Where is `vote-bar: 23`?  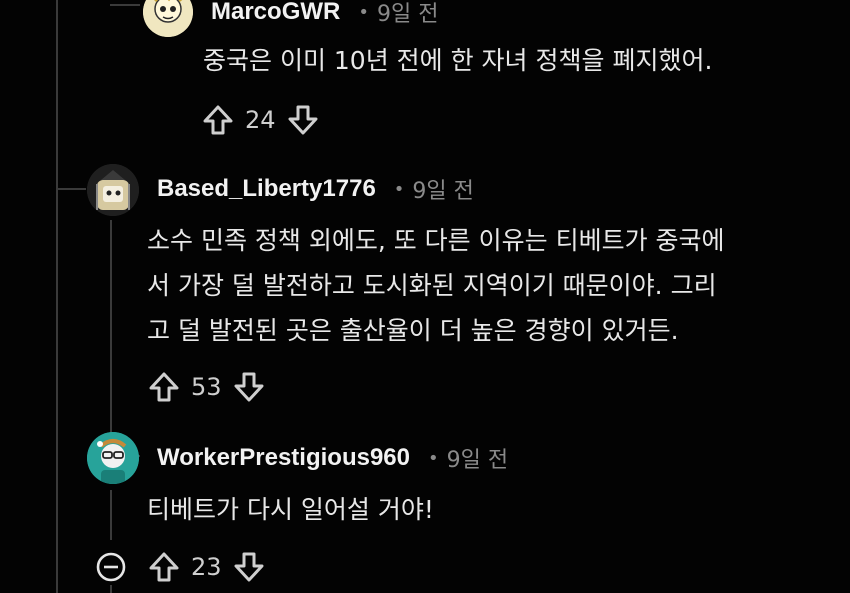
vote-bar: 23 is located at coordinates (206, 567).